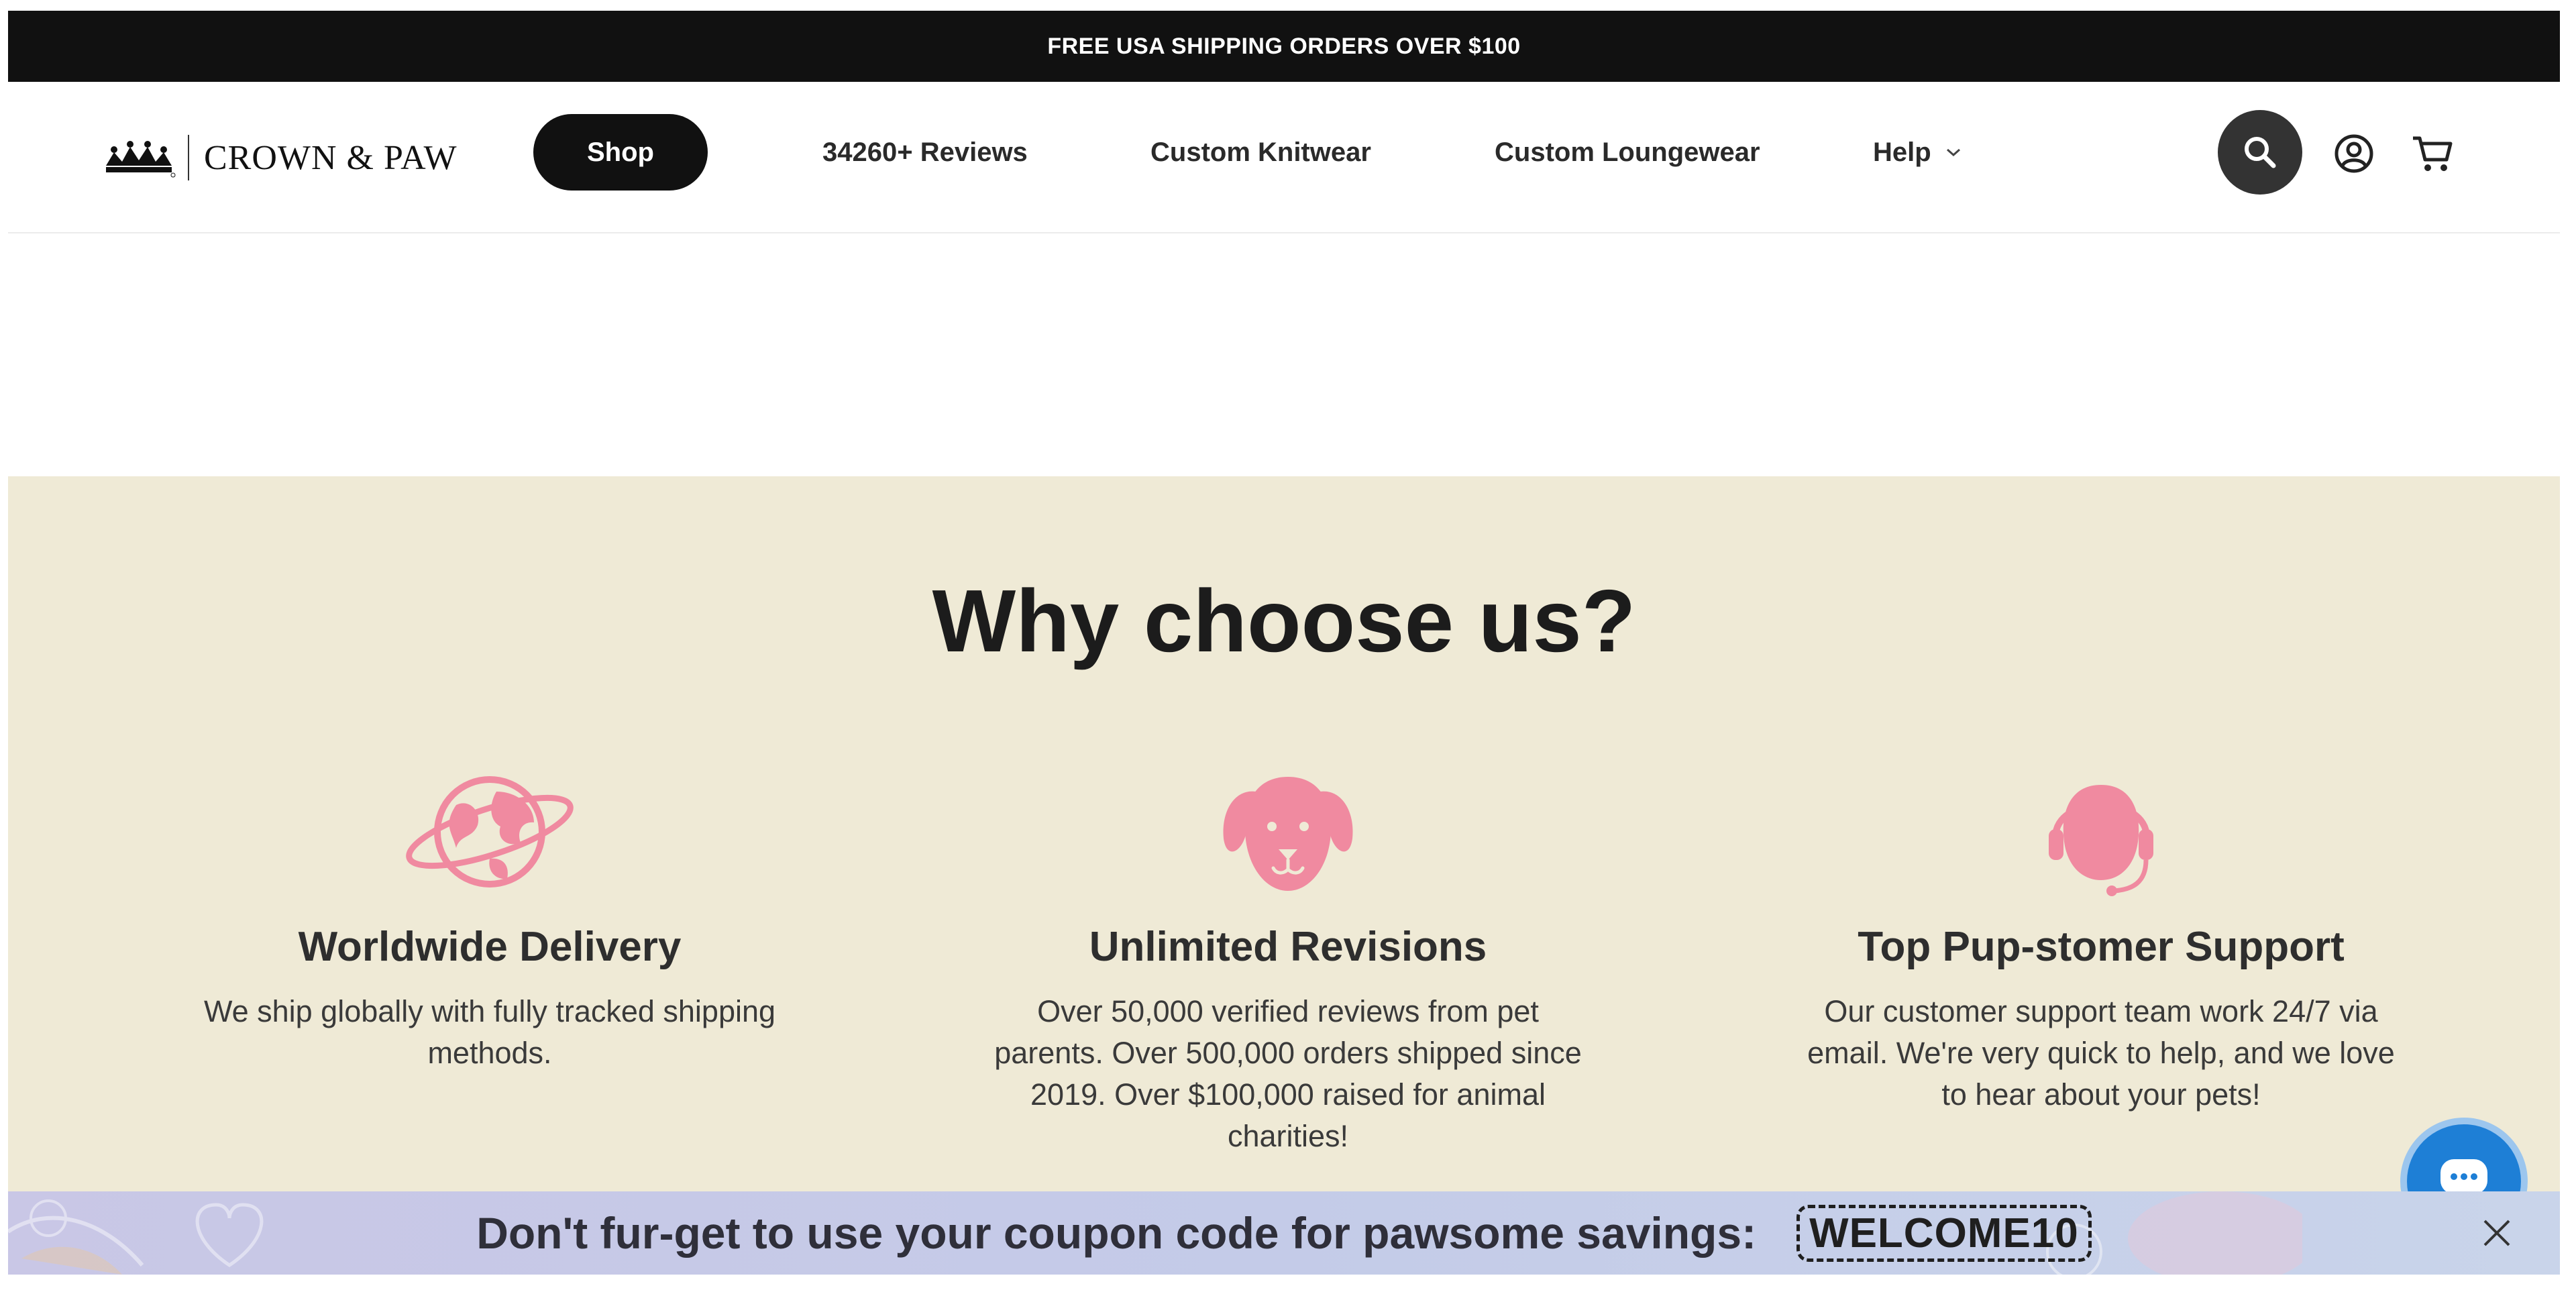  I want to click on user-circle-icon, so click(2353, 153).